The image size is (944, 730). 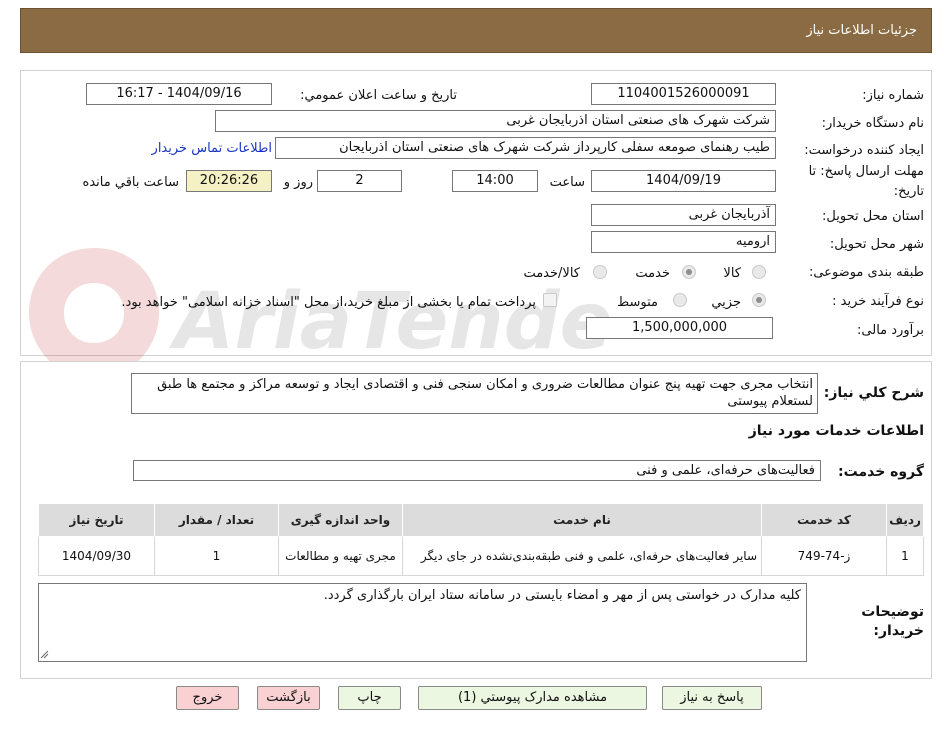 What do you see at coordinates (229, 181) in the screenshot?
I see `time-remaining-field: 20:26:26` at bounding box center [229, 181].